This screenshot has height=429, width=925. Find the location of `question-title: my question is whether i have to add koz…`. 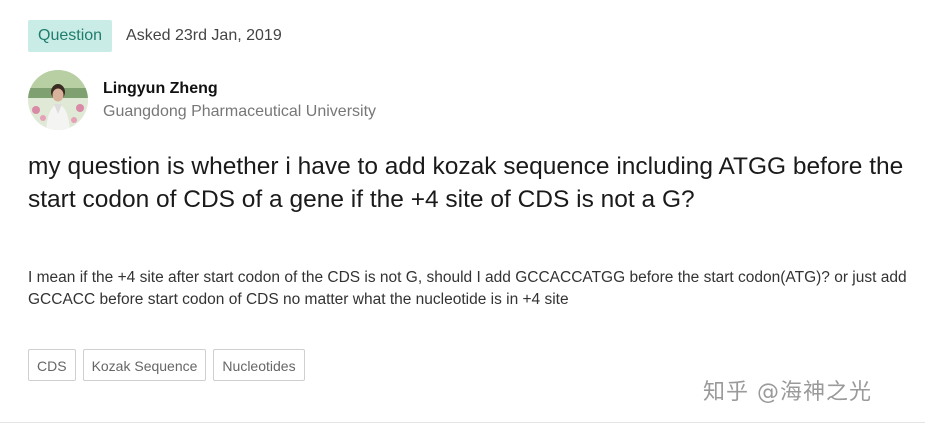

question-title: my question is whether i have to add koz… is located at coordinates (466, 183).